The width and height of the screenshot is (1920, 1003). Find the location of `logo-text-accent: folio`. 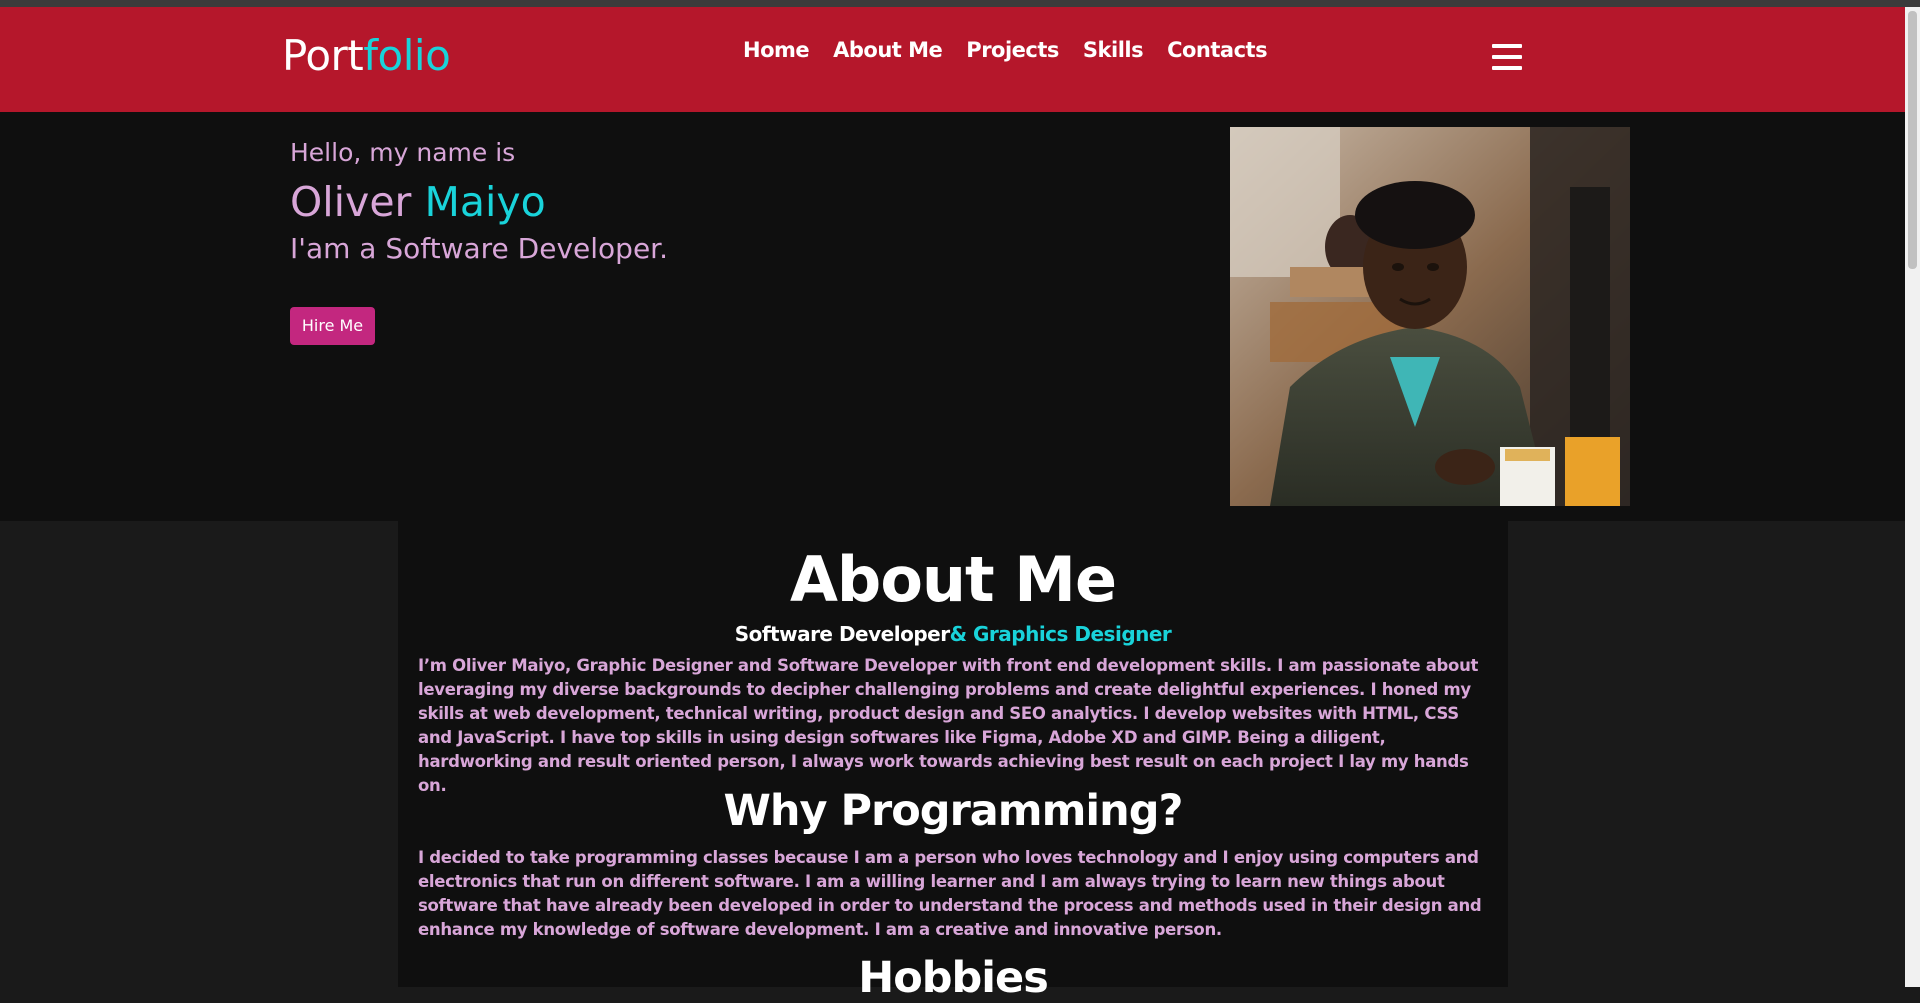

logo-text-accent: folio is located at coordinates (407, 55).